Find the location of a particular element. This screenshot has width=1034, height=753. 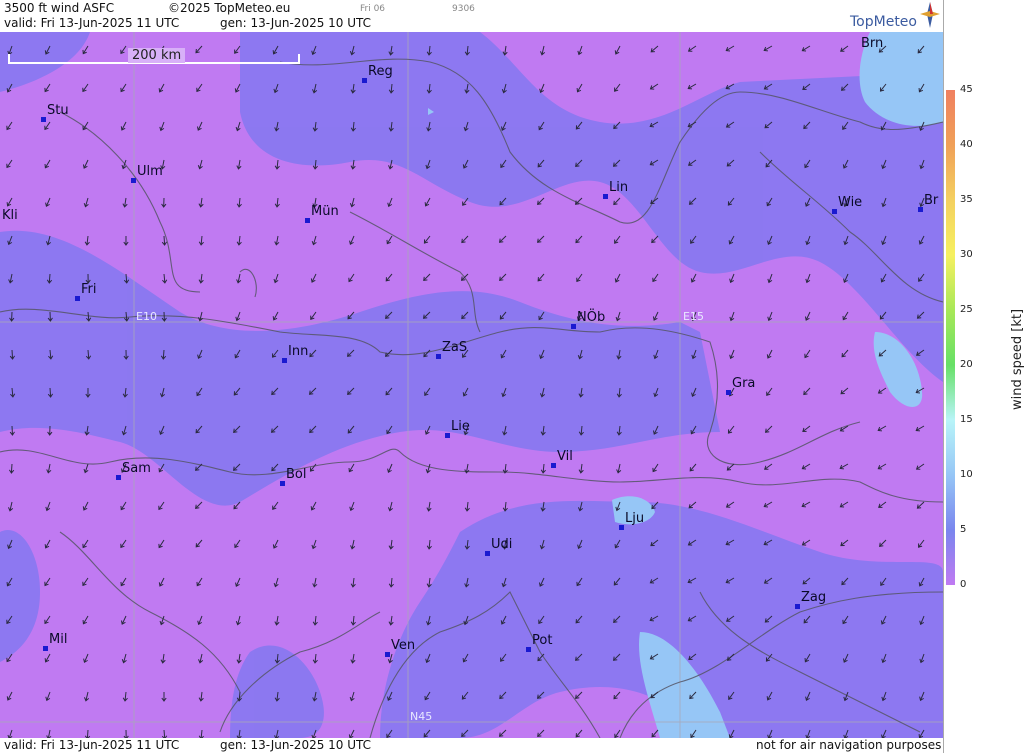

city-label: Kli is located at coordinates (10, 215).